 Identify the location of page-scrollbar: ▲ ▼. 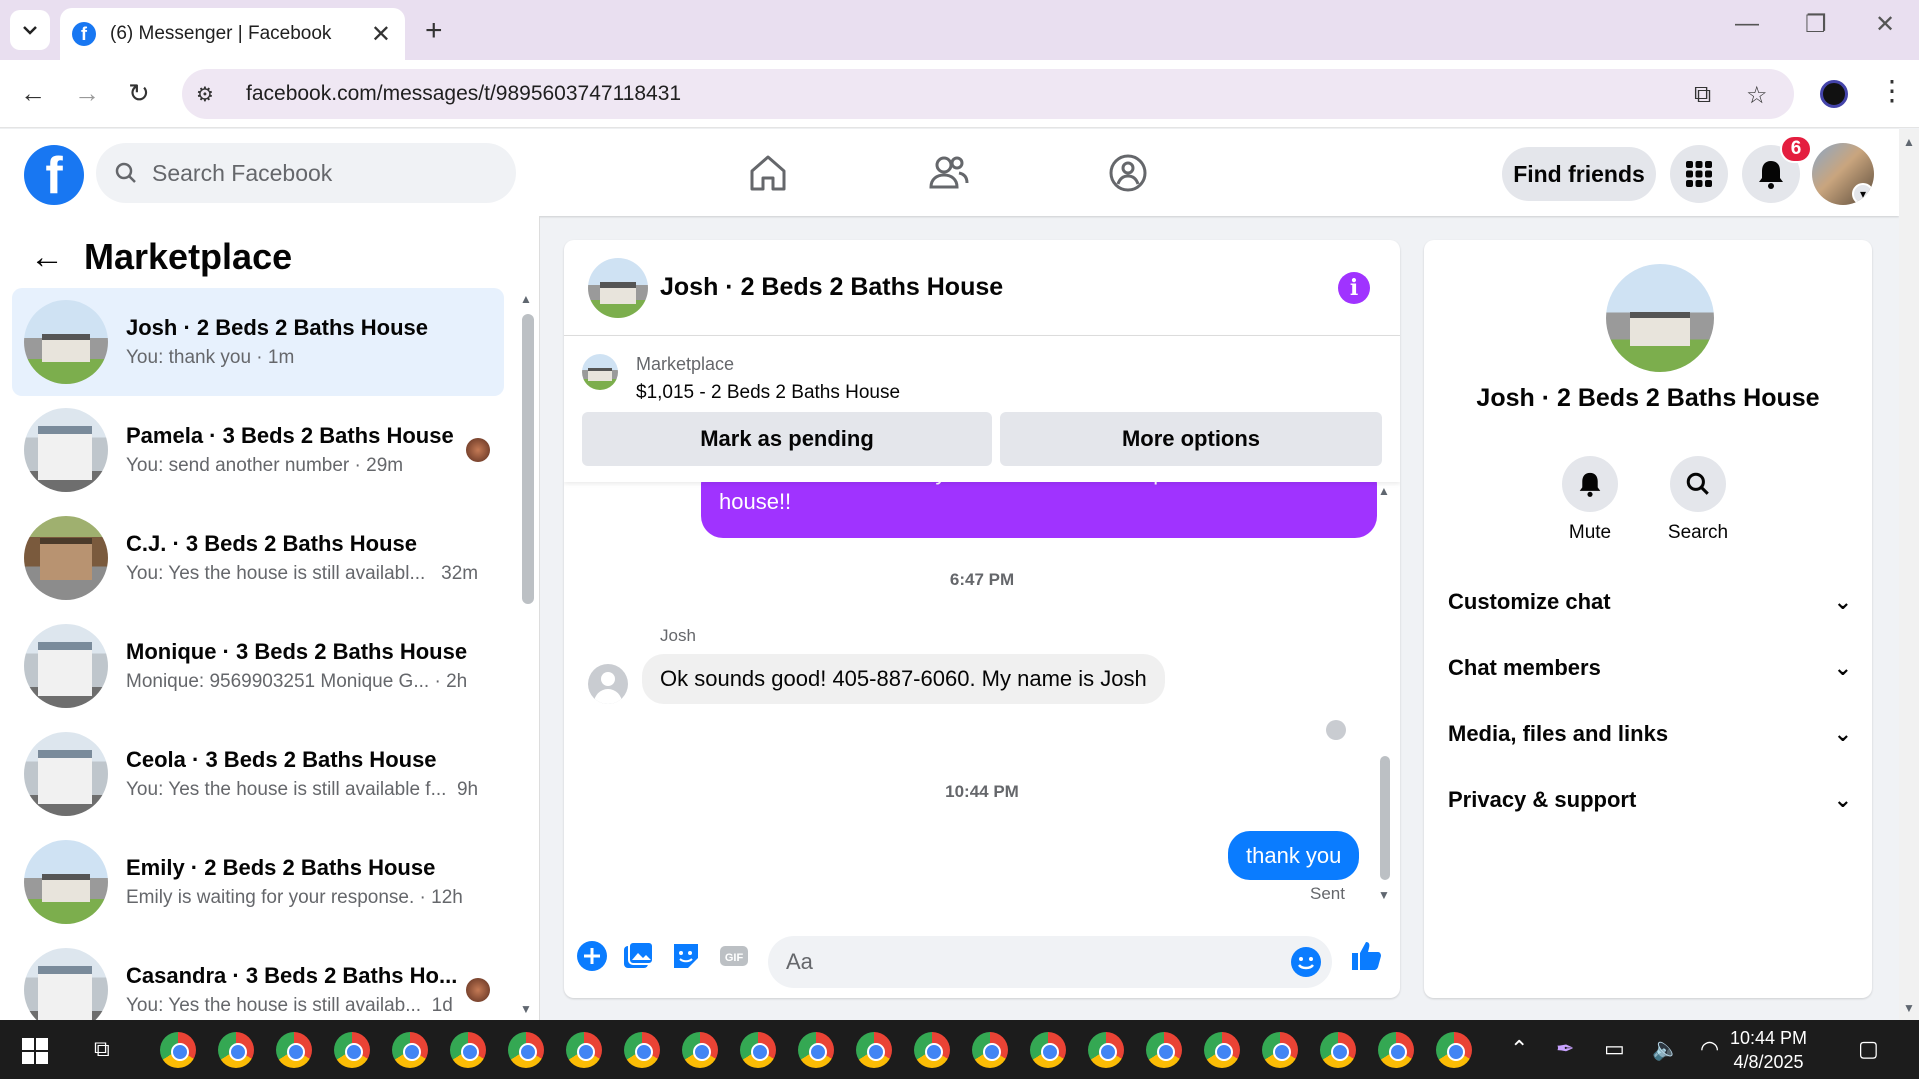
(1909, 574).